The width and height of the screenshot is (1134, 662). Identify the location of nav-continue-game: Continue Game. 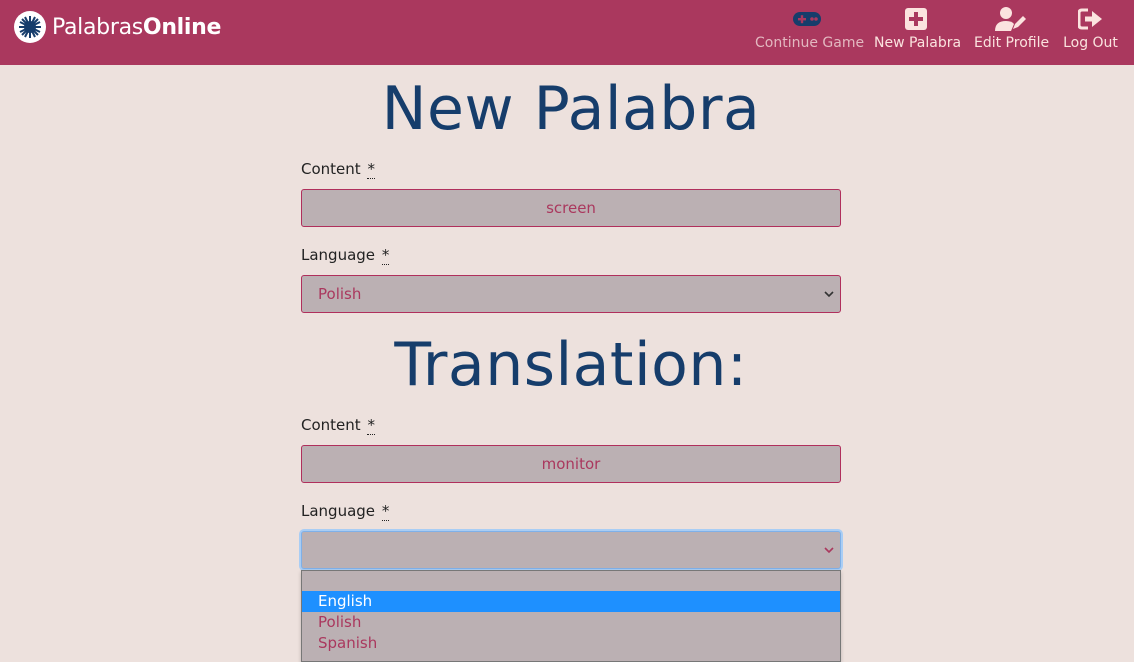
(810, 28).